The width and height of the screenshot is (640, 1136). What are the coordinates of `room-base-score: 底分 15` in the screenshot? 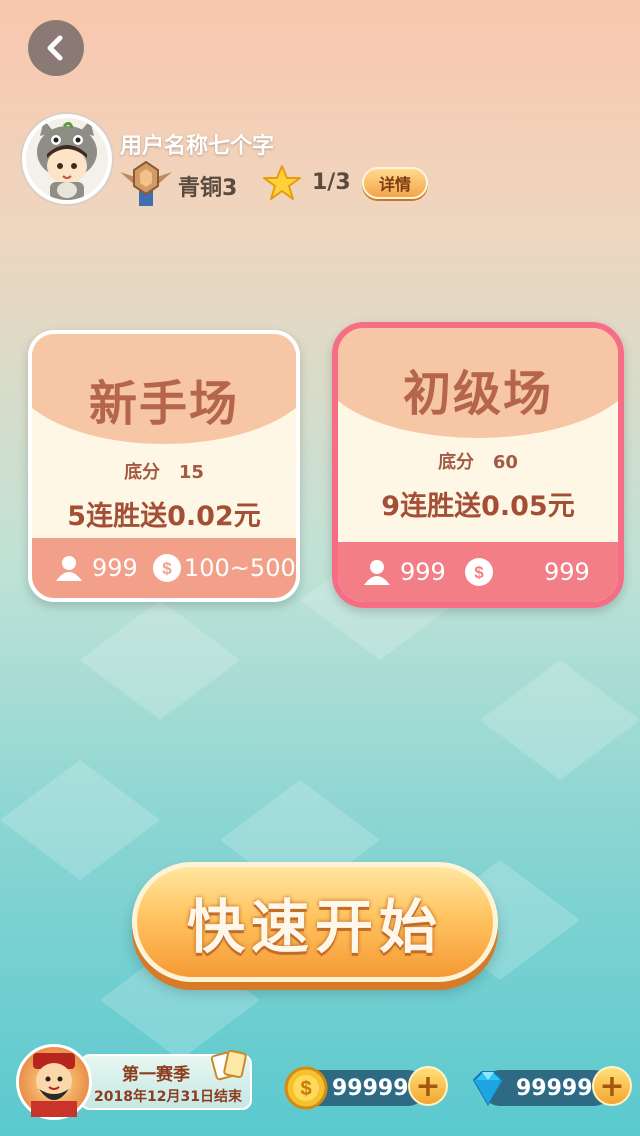 It's located at (164, 471).